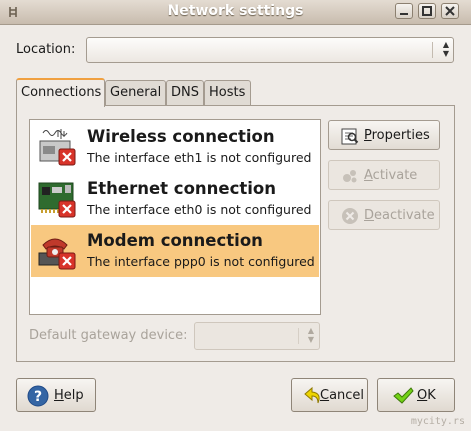 Image resolution: width=471 pixels, height=431 pixels. I want to click on tab-hosts-label: Hosts, so click(227, 92).